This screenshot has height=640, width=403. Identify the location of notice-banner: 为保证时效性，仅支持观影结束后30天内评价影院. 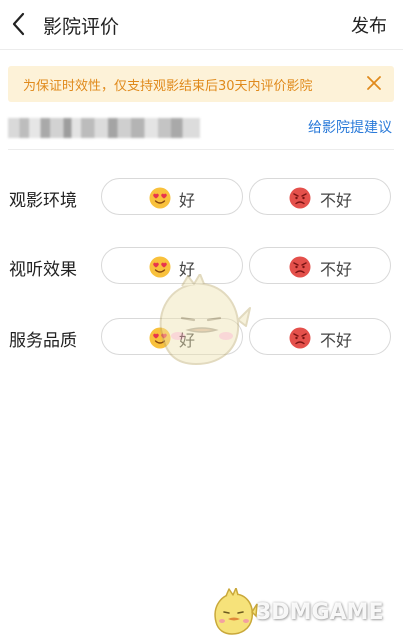
(201, 84).